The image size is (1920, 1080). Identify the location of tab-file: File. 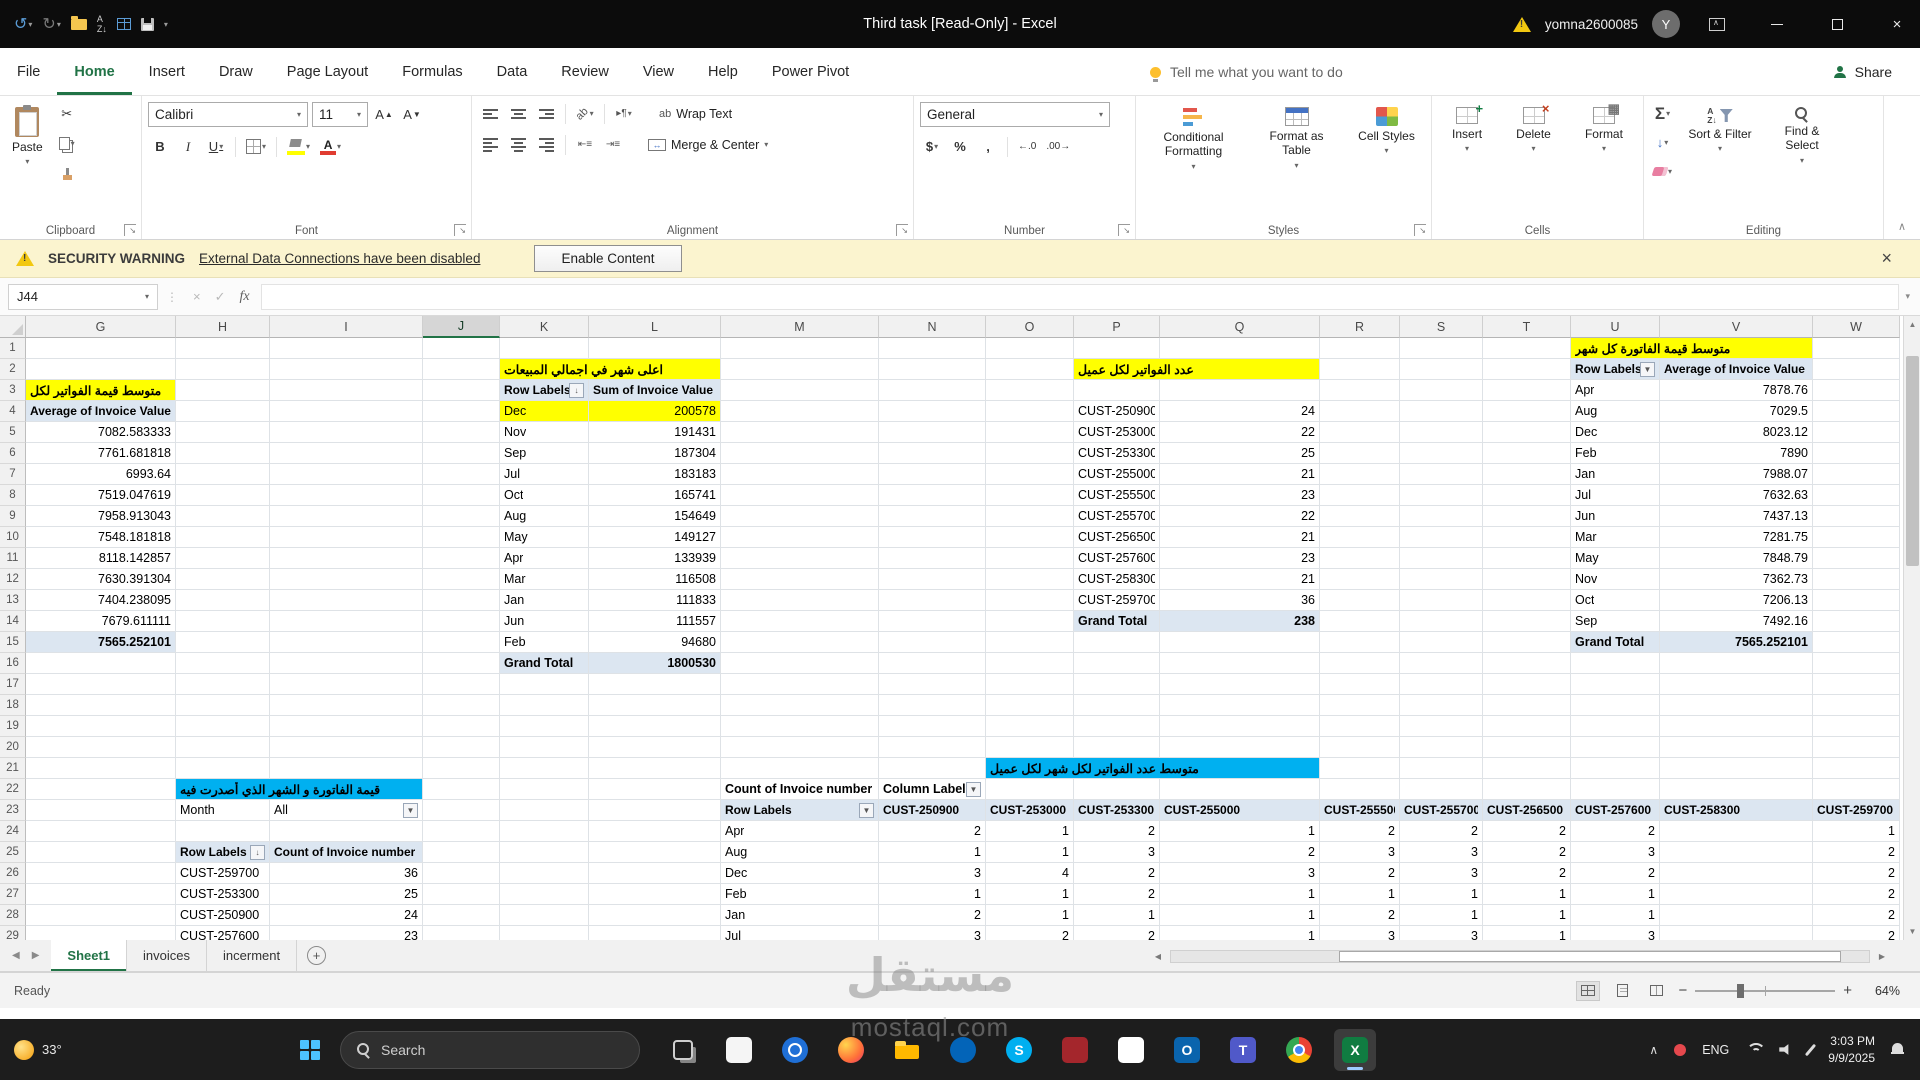
(28, 71).